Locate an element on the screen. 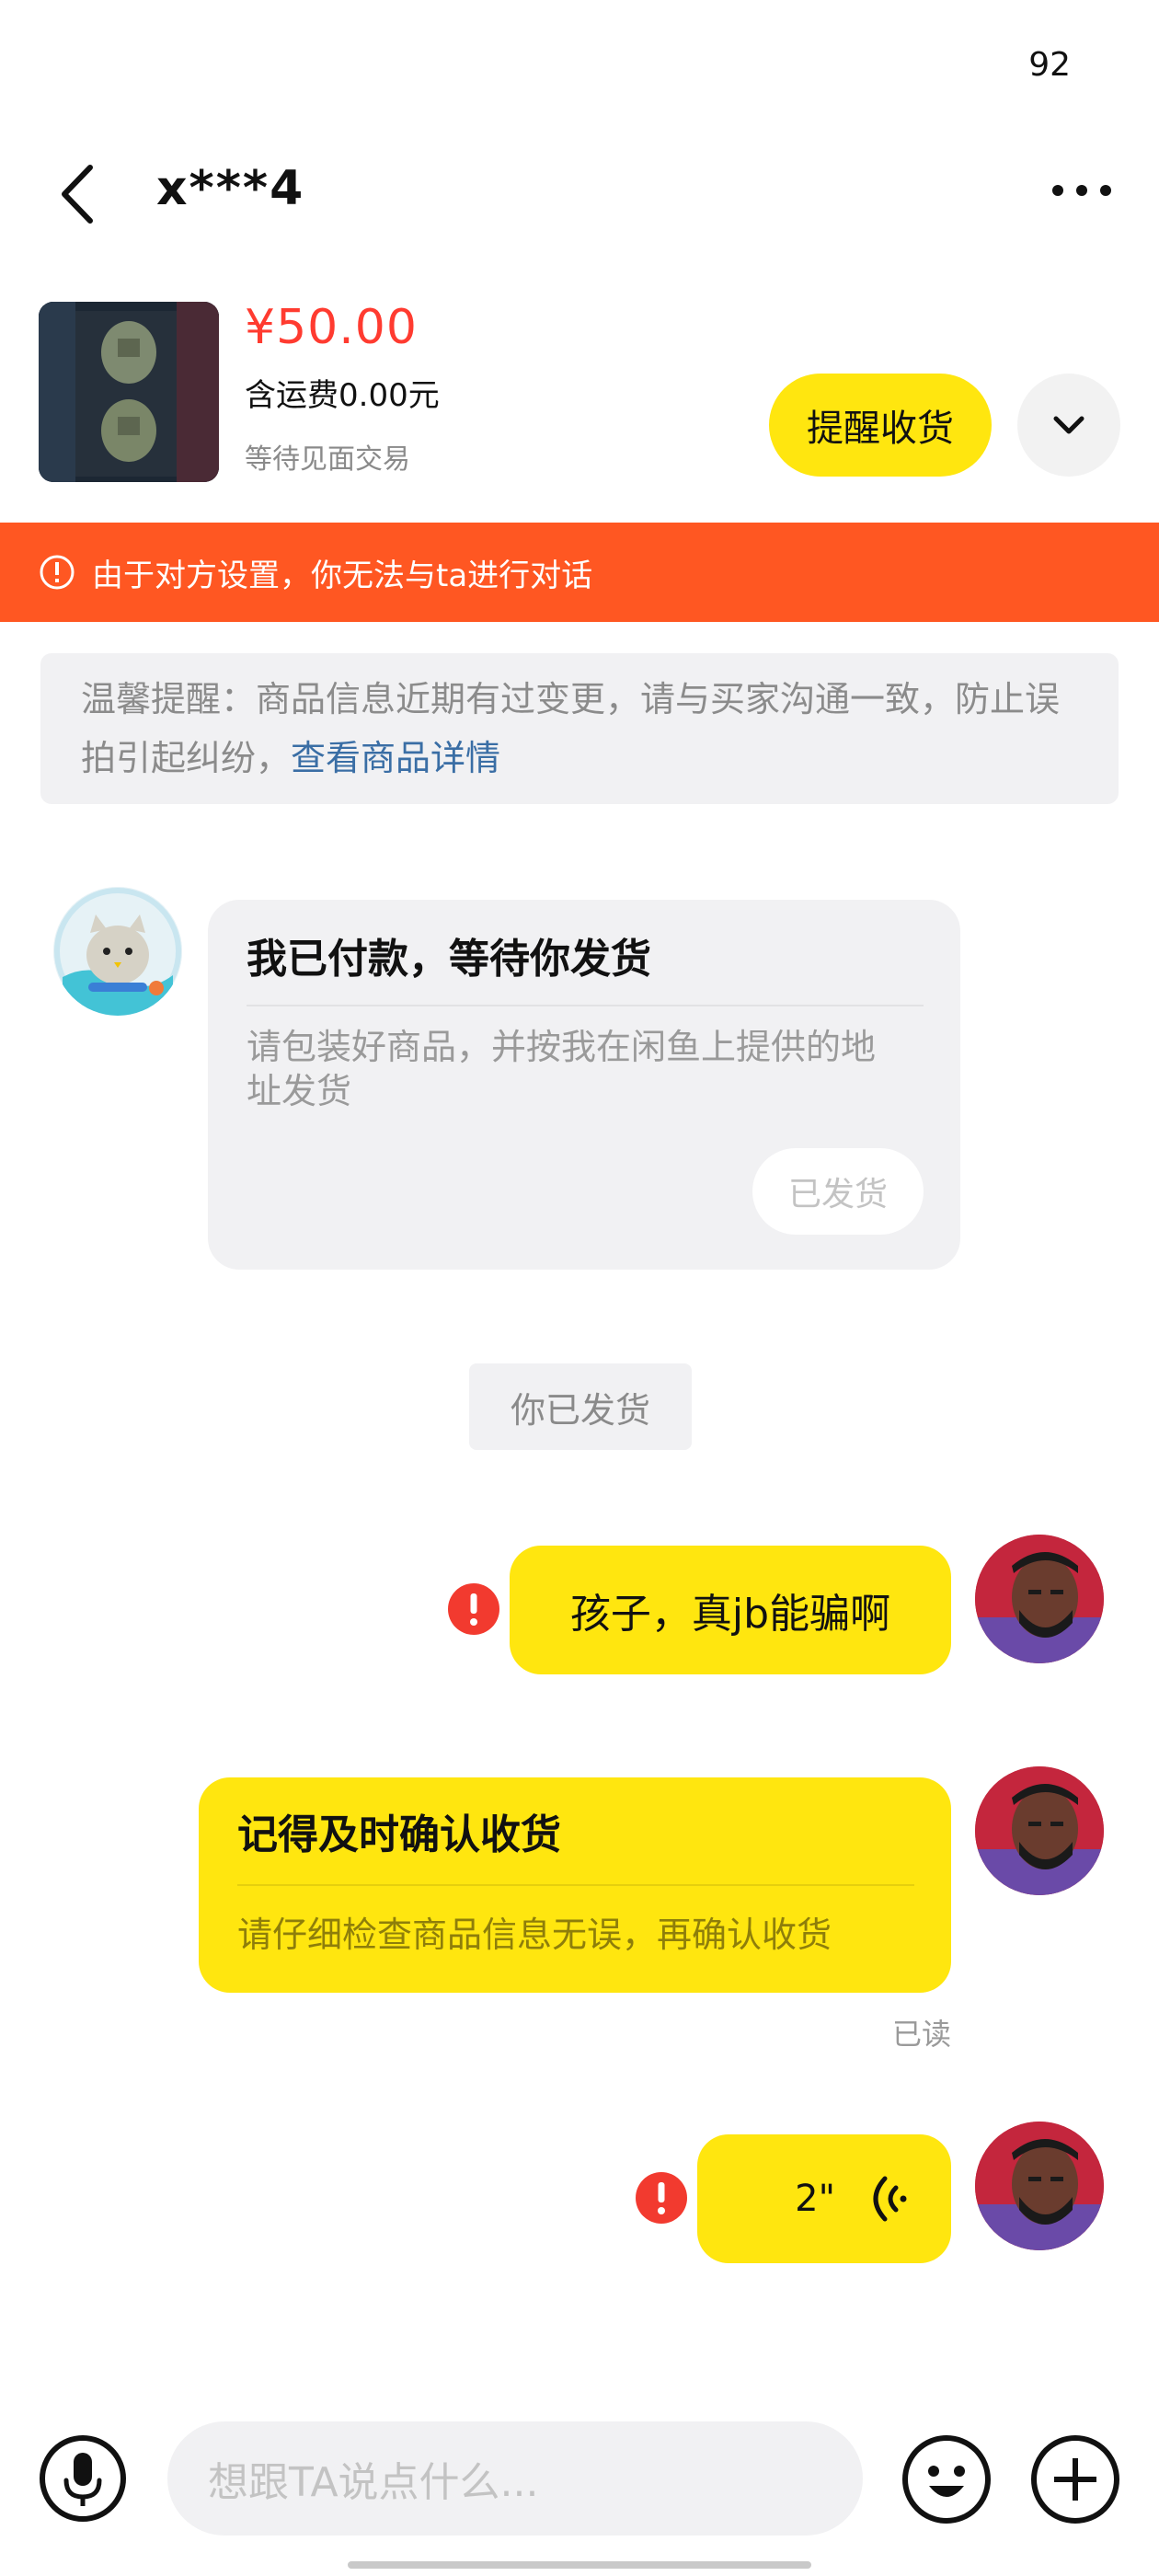  view-details-link: 查看商品详情 is located at coordinates (395, 758).